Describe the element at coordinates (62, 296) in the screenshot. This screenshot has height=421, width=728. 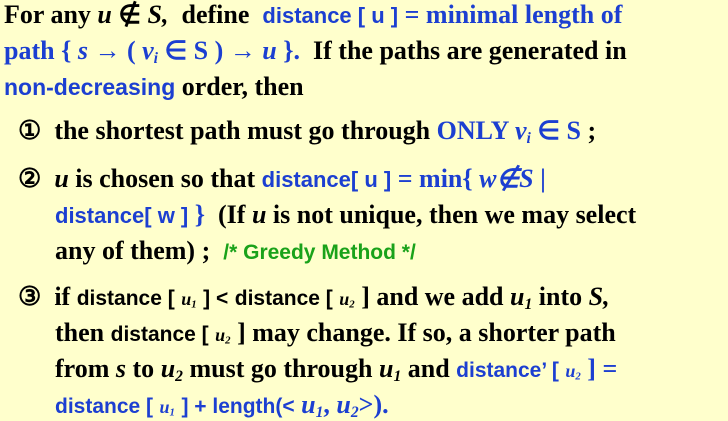
I see `text: if` at that location.